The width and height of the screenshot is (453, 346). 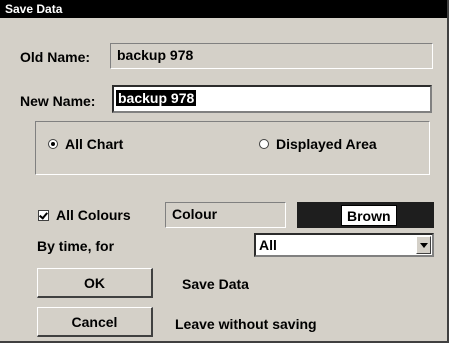 I want to click on ok-button: OK, so click(x=95, y=283).